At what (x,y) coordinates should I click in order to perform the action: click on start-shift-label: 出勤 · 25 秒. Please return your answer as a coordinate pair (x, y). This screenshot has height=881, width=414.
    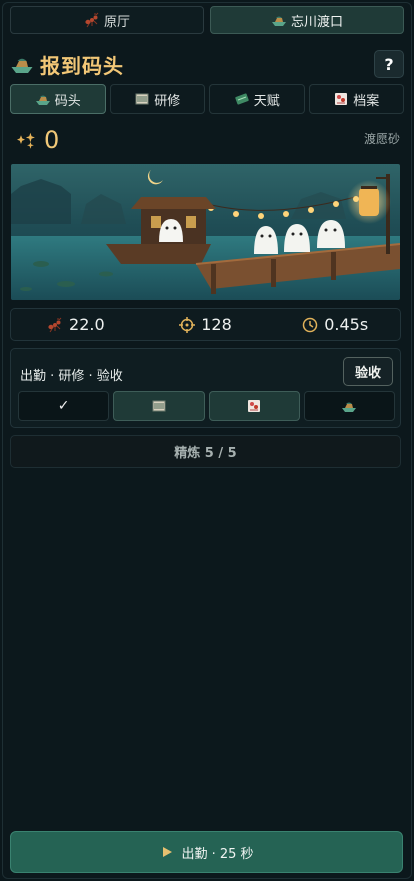
    Looking at the image, I should click on (217, 854).